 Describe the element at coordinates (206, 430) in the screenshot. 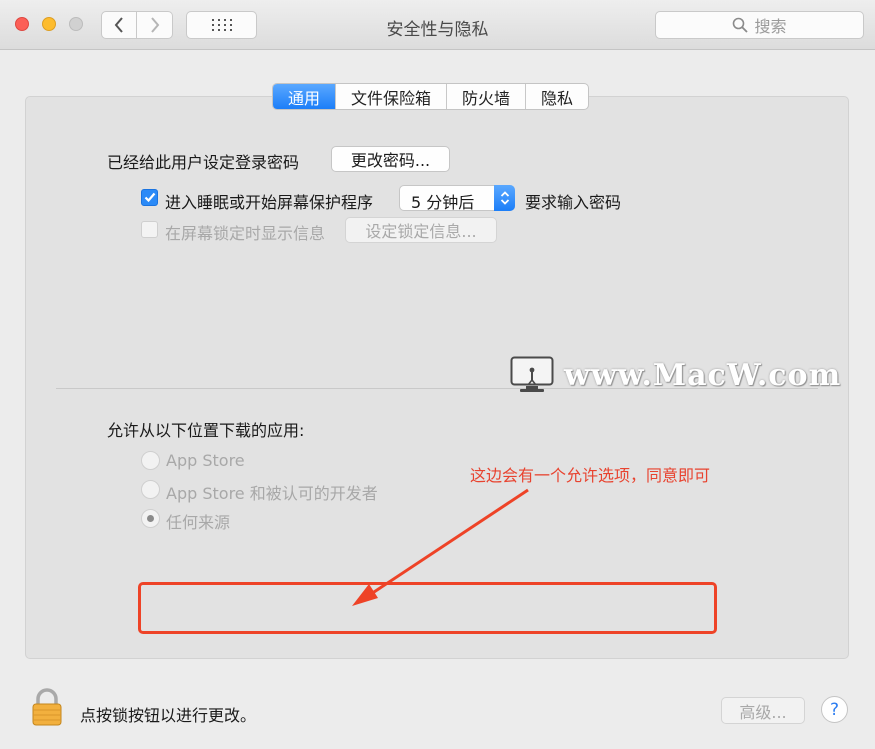

I see `gatekeeper-heading: 允许从以下位置下载的应用:` at that location.